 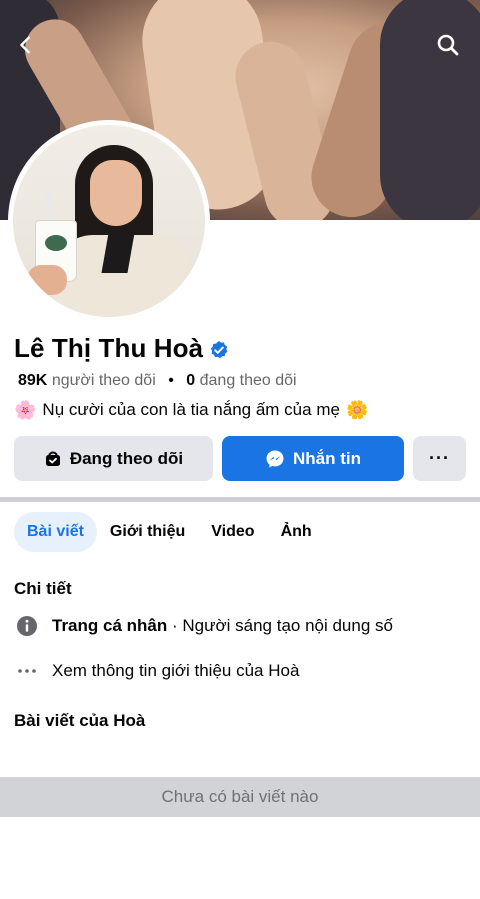 I want to click on following-count: 0, so click(x=191, y=380).